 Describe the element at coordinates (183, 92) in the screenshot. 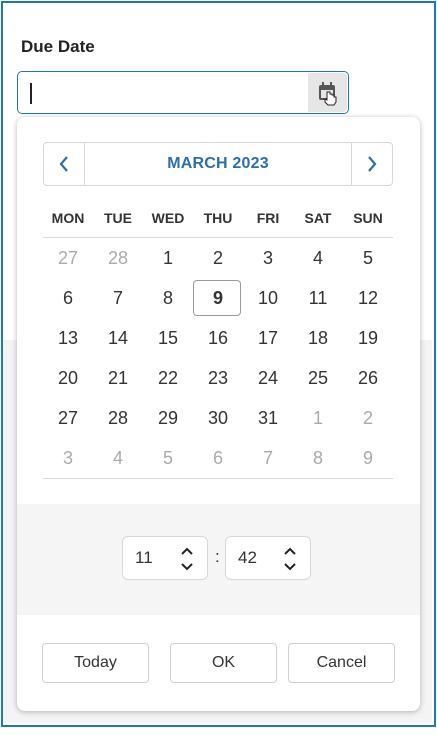

I see `due-date-input` at that location.